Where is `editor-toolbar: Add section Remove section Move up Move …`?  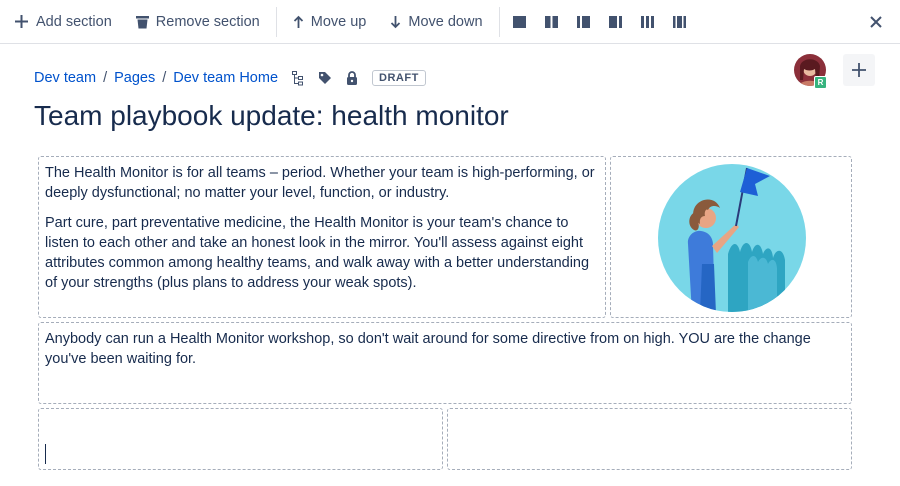 editor-toolbar: Add section Remove section Move up Move … is located at coordinates (450, 22).